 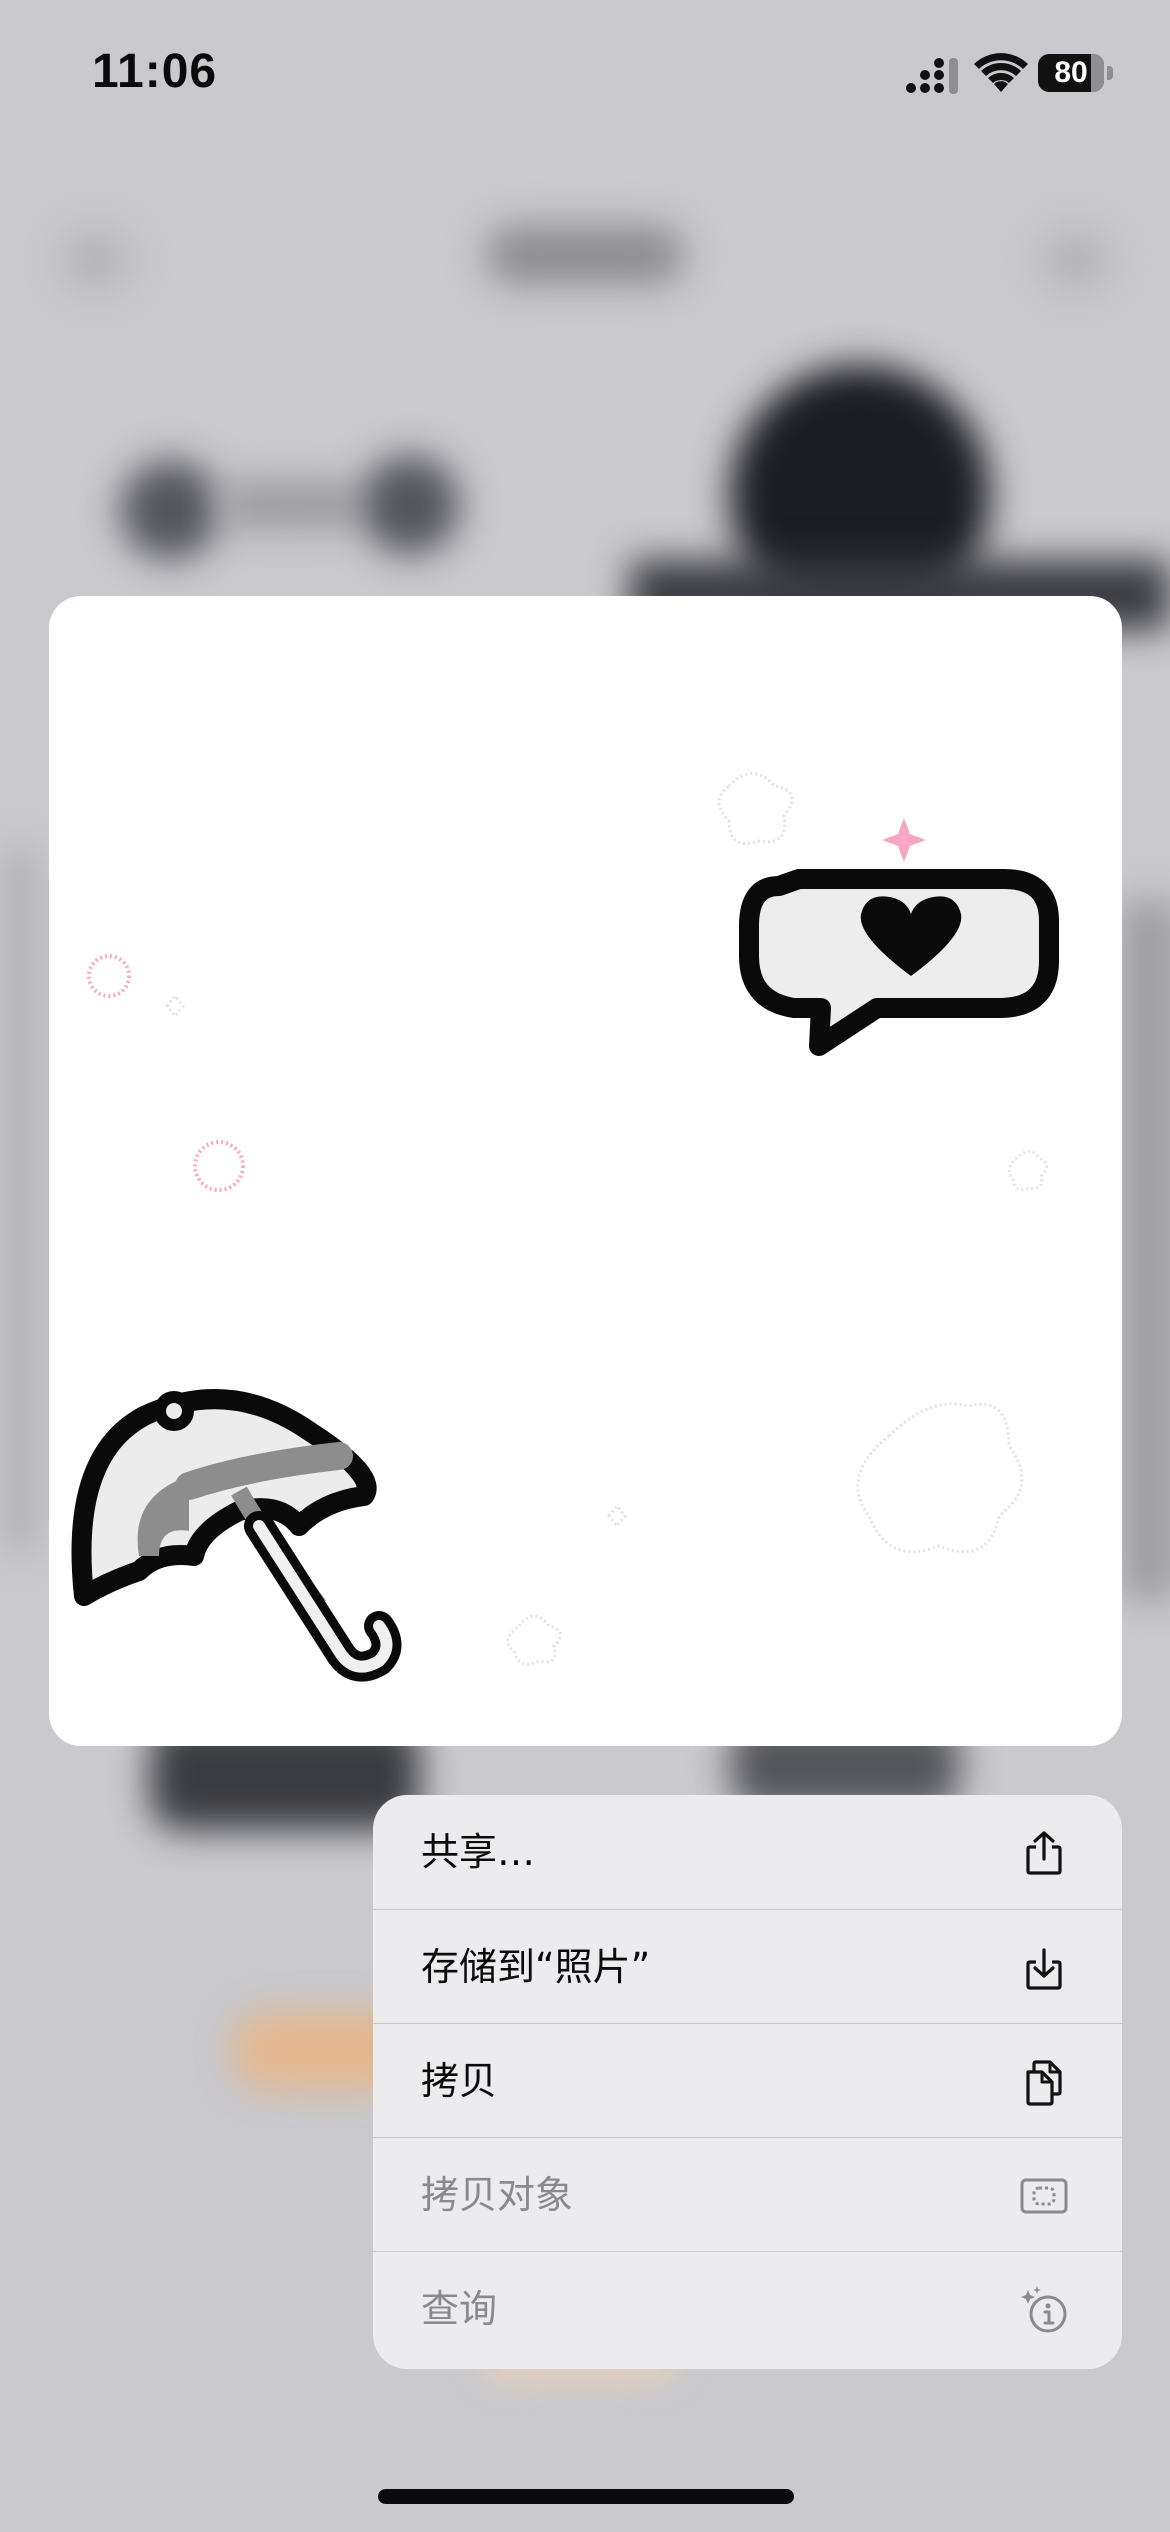 I want to click on status-time: 11:06, so click(x=155, y=71).